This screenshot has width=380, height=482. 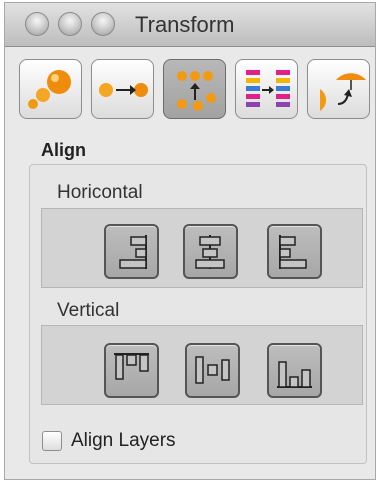 I want to click on tool-scale-button, so click(x=50, y=89).